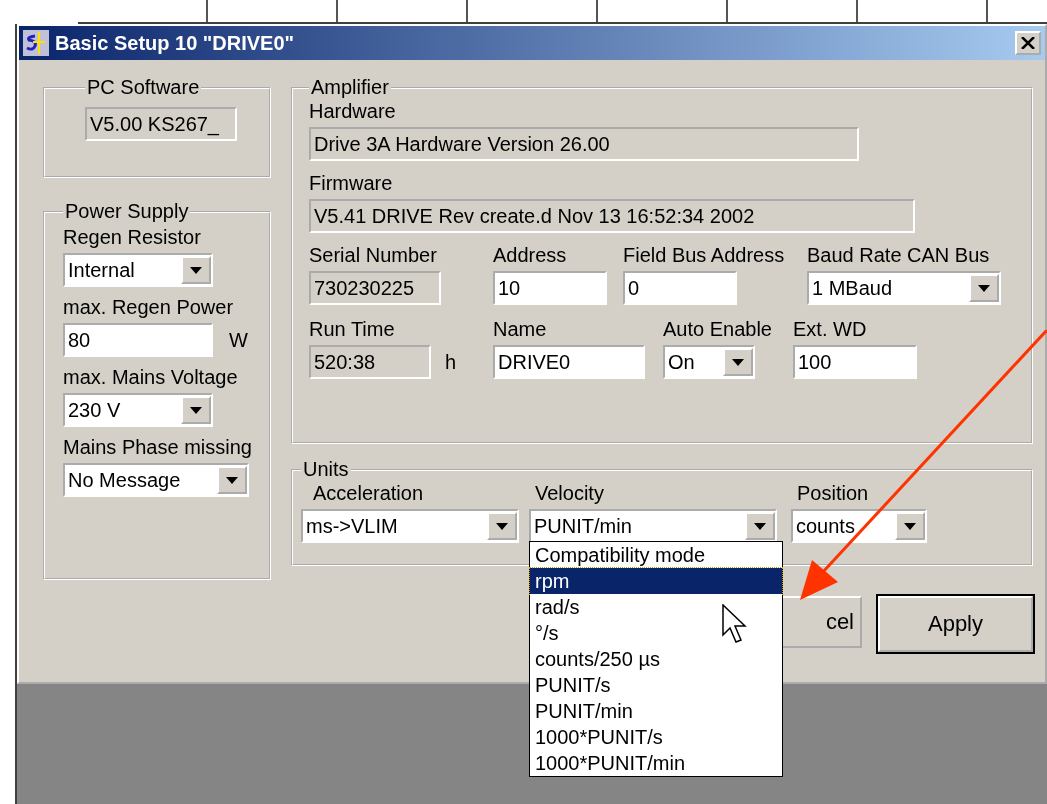 The image size is (1047, 804). What do you see at coordinates (451, 362) in the screenshot?
I see `unit-label: h` at bounding box center [451, 362].